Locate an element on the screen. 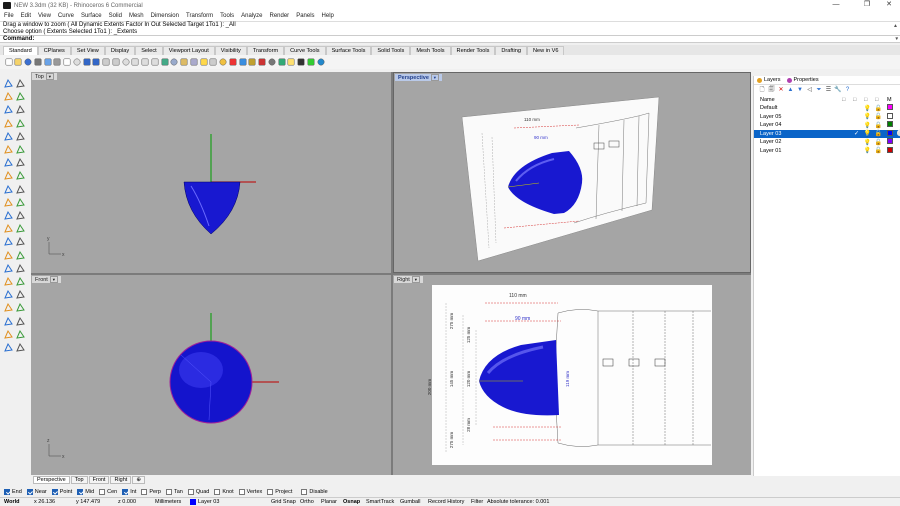 This screenshot has height=506, width=900. fillet-icon is located at coordinates (8, 149).